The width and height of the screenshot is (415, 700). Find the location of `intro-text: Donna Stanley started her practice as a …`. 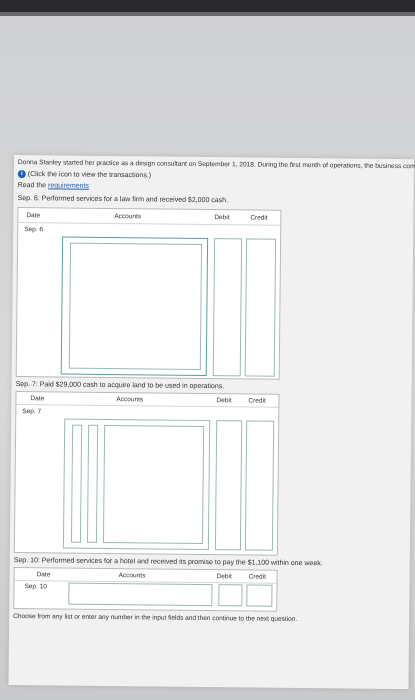

intro-text: Donna Stanley started her practice as a … is located at coordinates (216, 165).